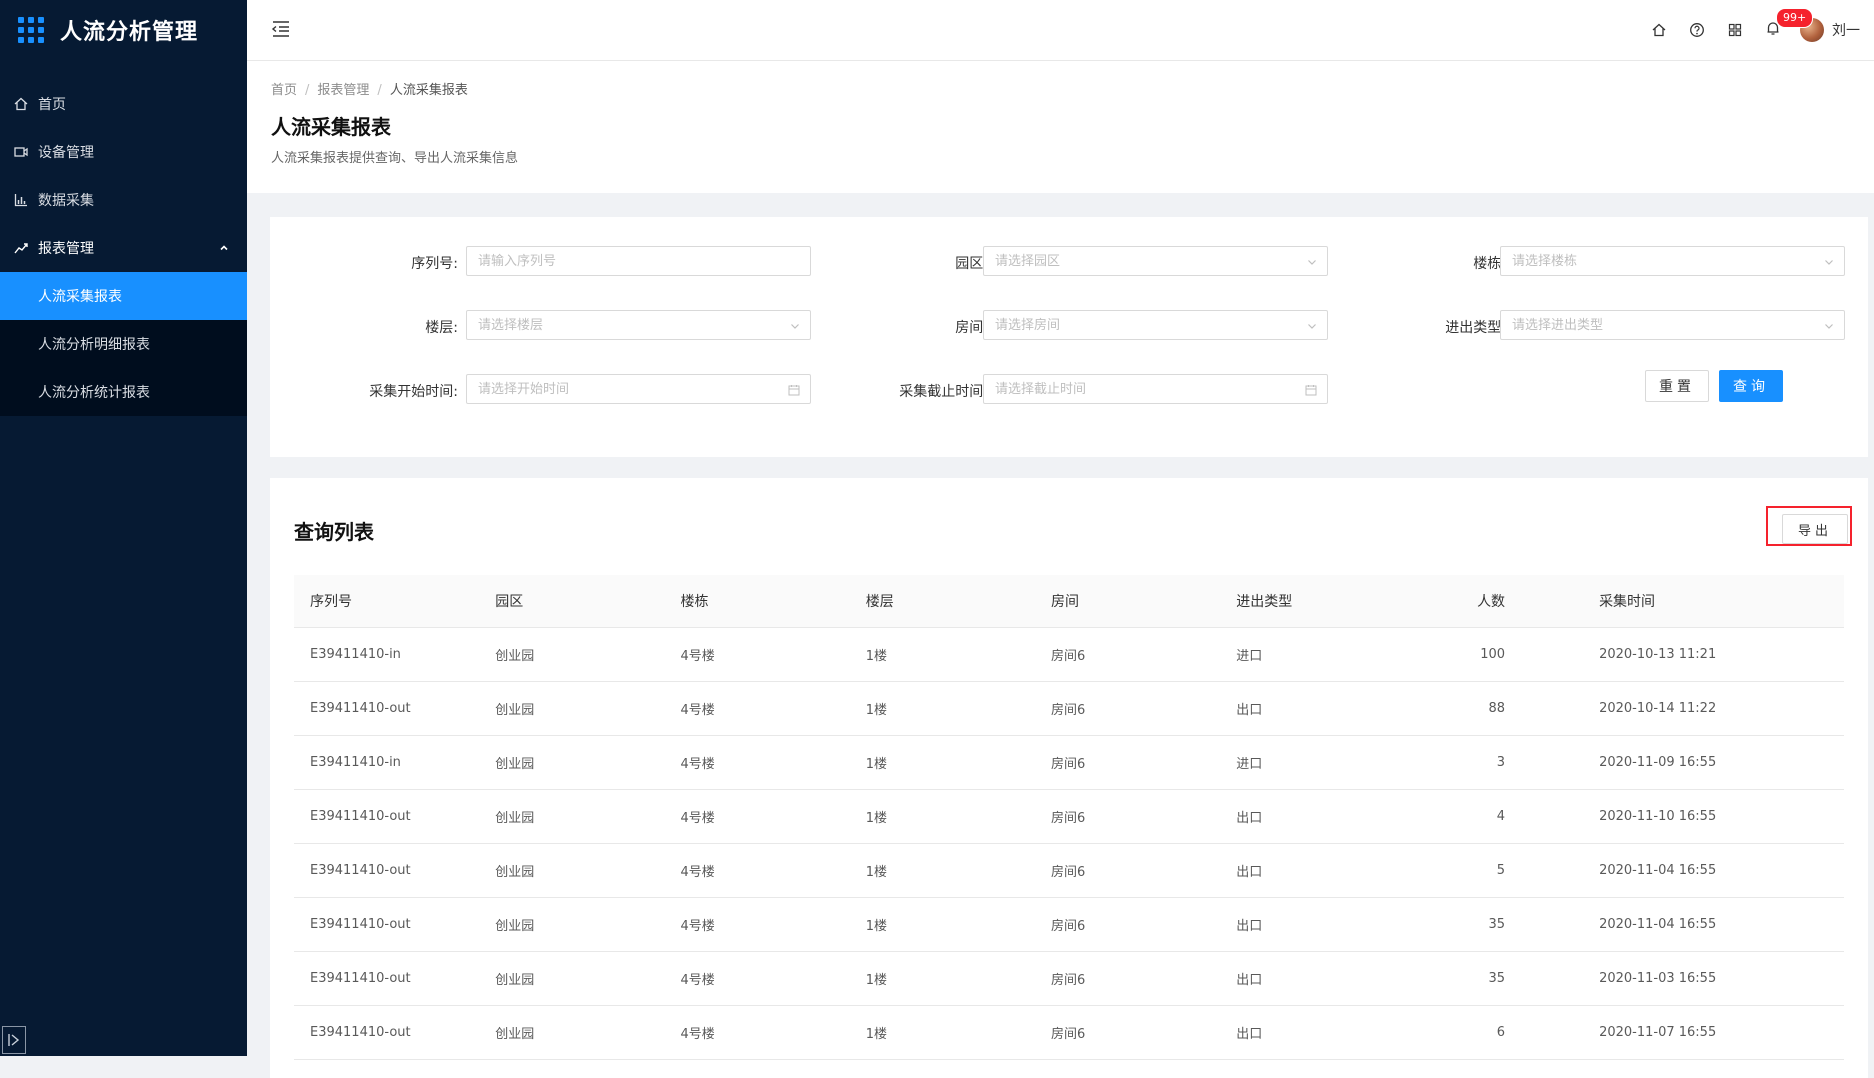 This screenshot has height=1078, width=1874. What do you see at coordinates (129, 32) in the screenshot?
I see `app-title: 人流分析管理` at bounding box center [129, 32].